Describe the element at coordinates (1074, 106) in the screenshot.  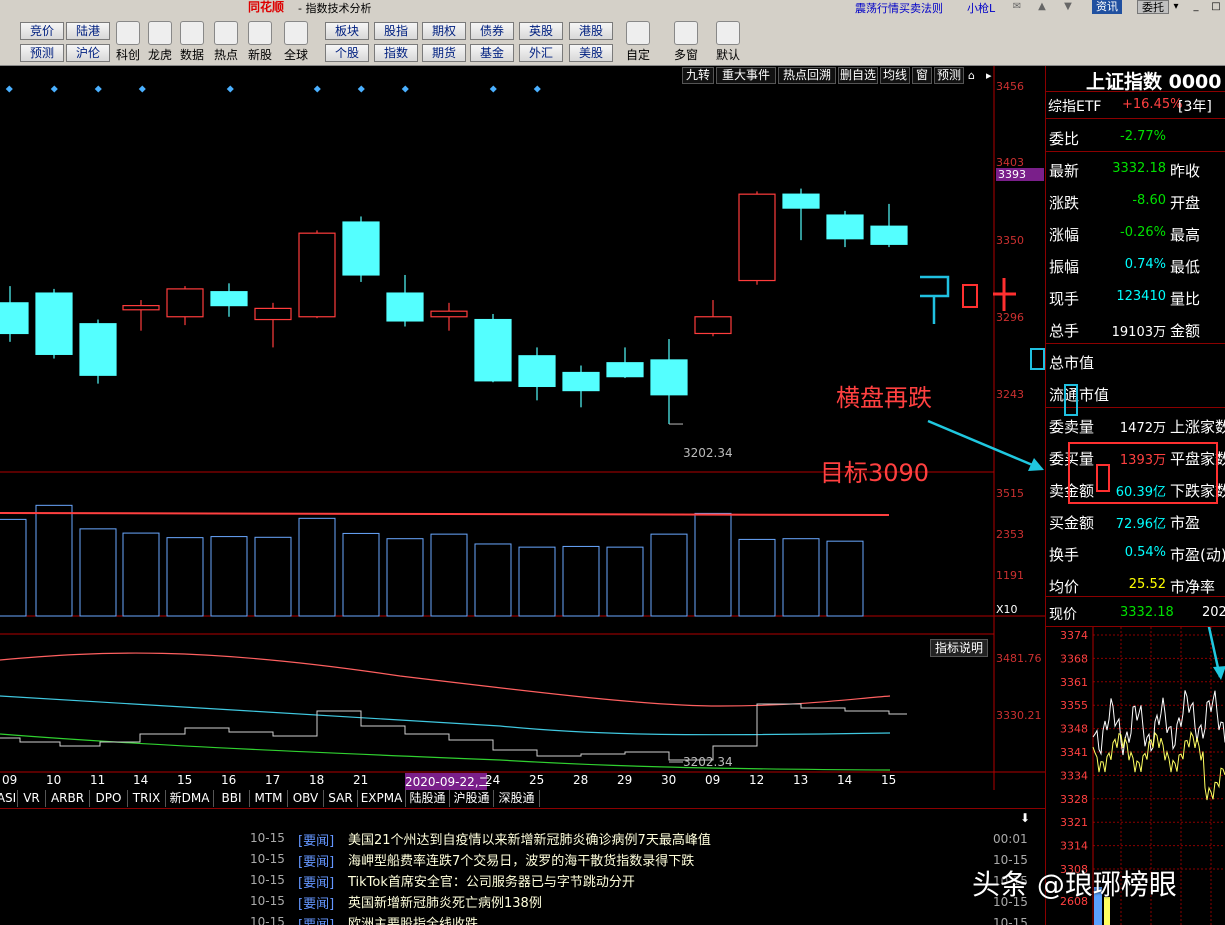
I see `etf-label: 综指ETF` at that location.